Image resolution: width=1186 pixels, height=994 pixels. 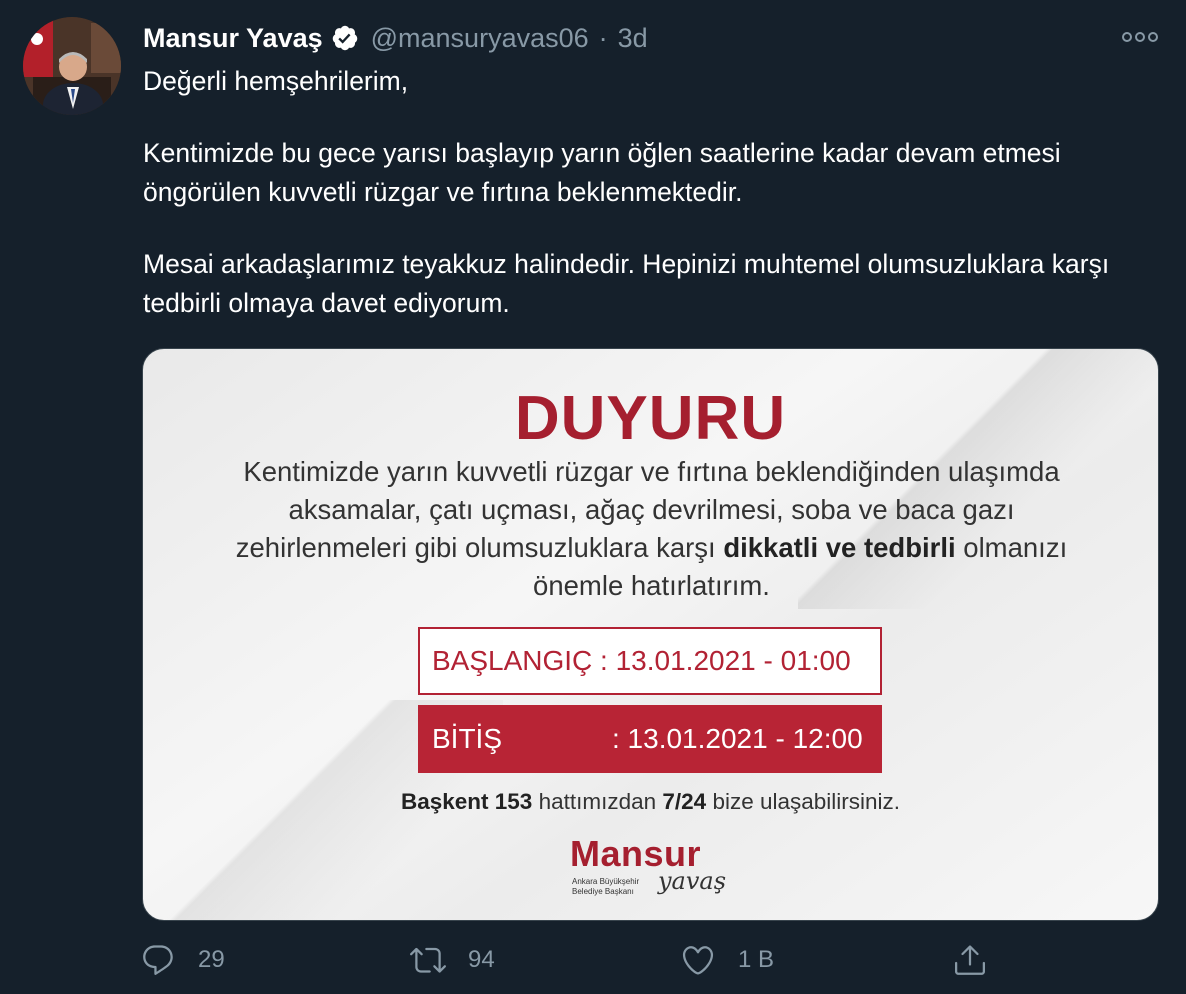 What do you see at coordinates (692, 881) in the screenshot?
I see `logo-script: yavaş` at bounding box center [692, 881].